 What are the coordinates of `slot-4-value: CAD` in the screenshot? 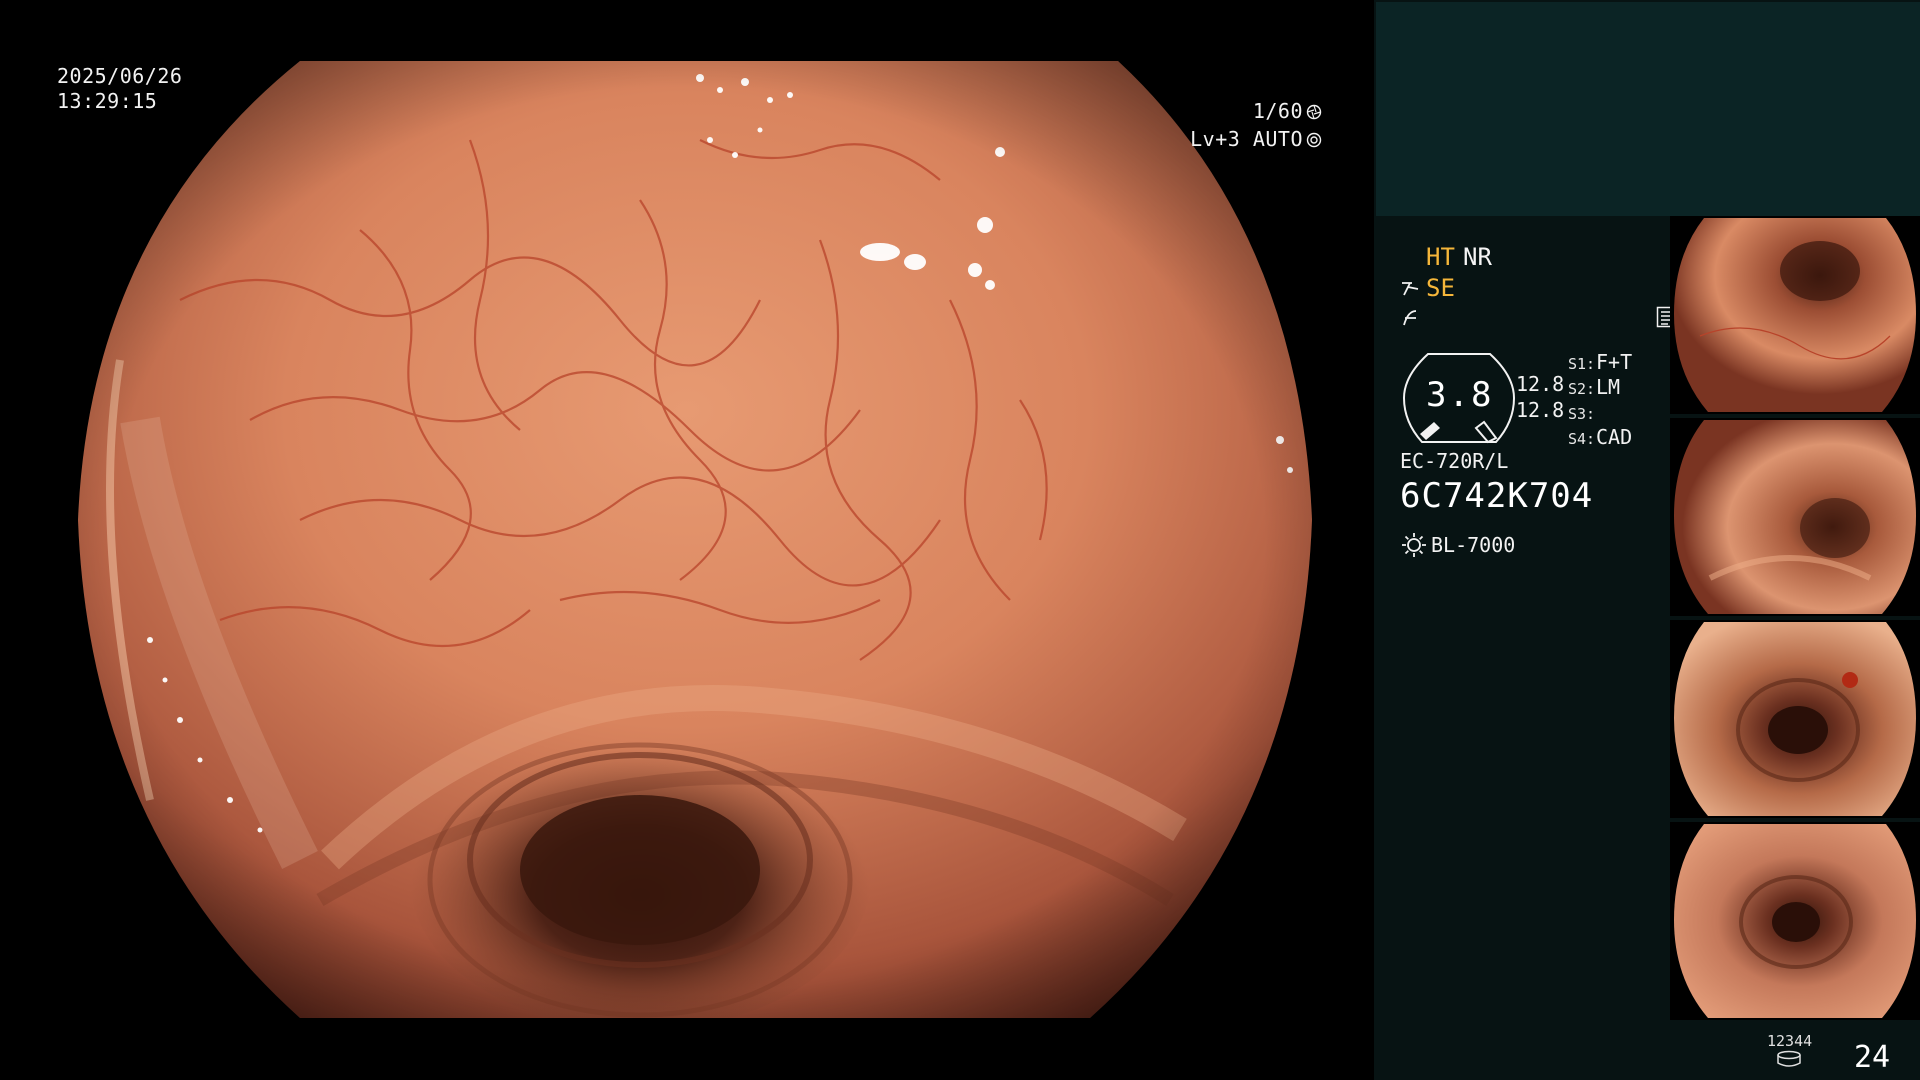 It's located at (1614, 437).